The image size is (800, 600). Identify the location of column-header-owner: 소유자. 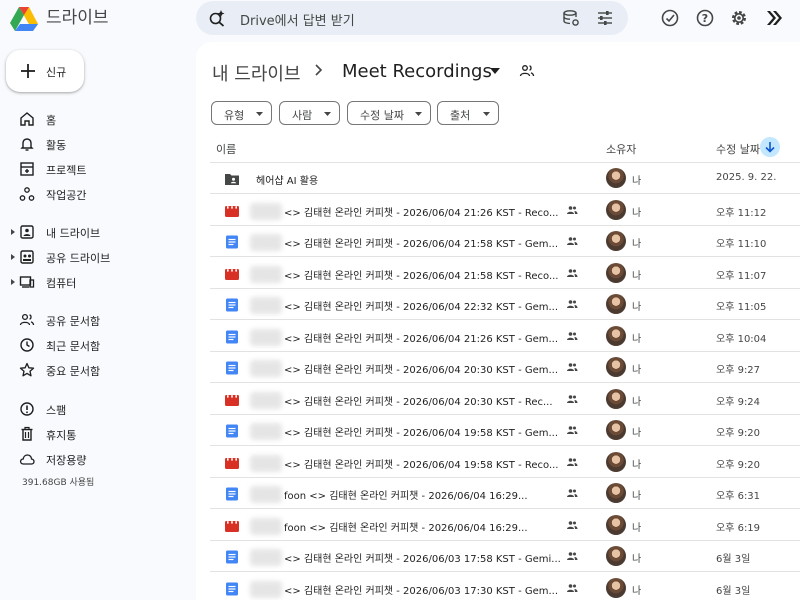
(621, 149).